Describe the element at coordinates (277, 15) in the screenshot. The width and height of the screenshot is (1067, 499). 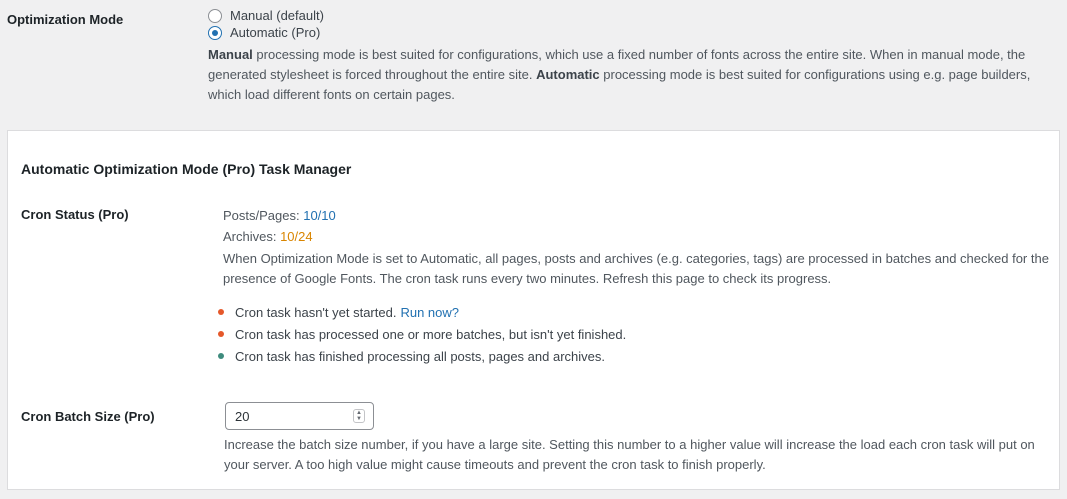
I see `radio-manual-label: Manual (default)` at that location.